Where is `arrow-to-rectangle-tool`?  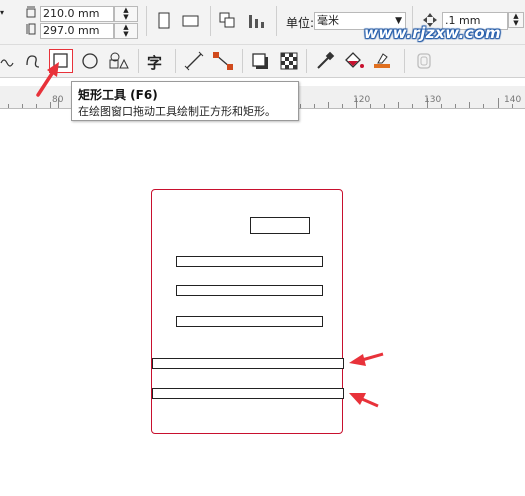 arrow-to-rectangle-tool is located at coordinates (47, 79).